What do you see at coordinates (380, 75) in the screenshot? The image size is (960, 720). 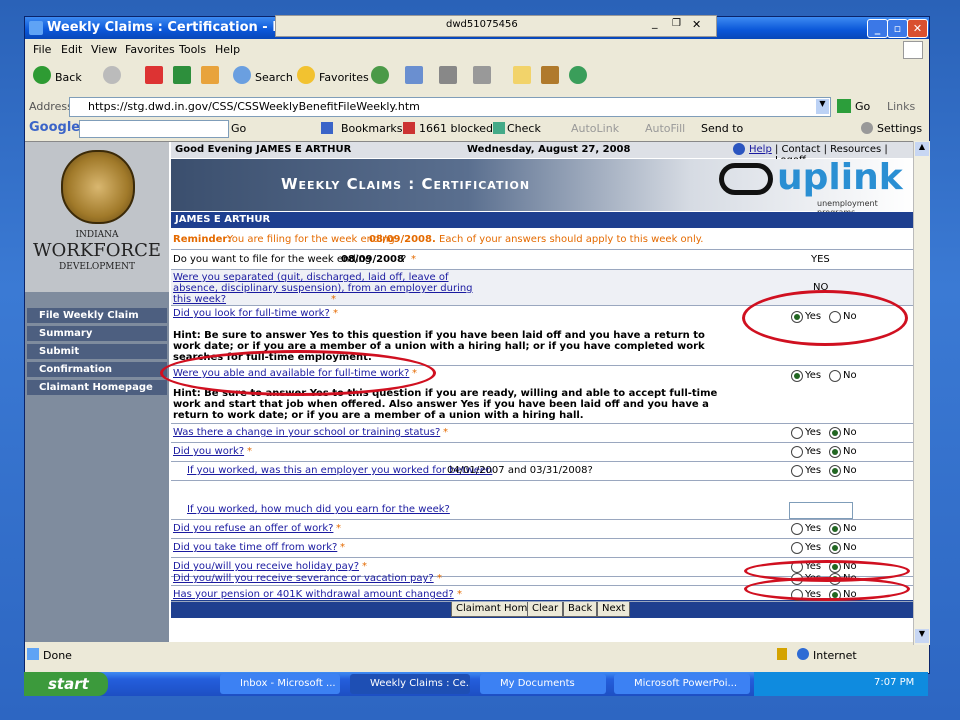 I see `history-icon` at bounding box center [380, 75].